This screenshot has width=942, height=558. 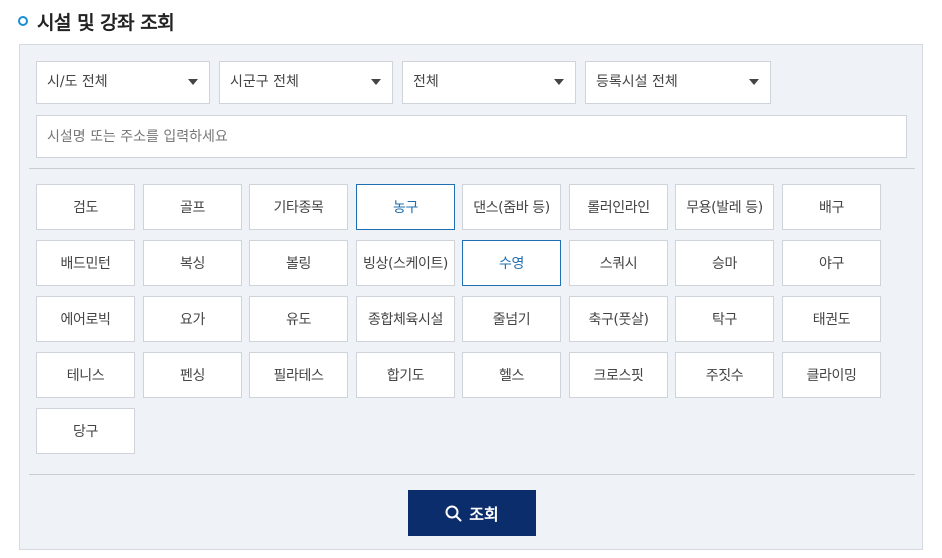 I want to click on category-select: 전체, so click(x=489, y=82).